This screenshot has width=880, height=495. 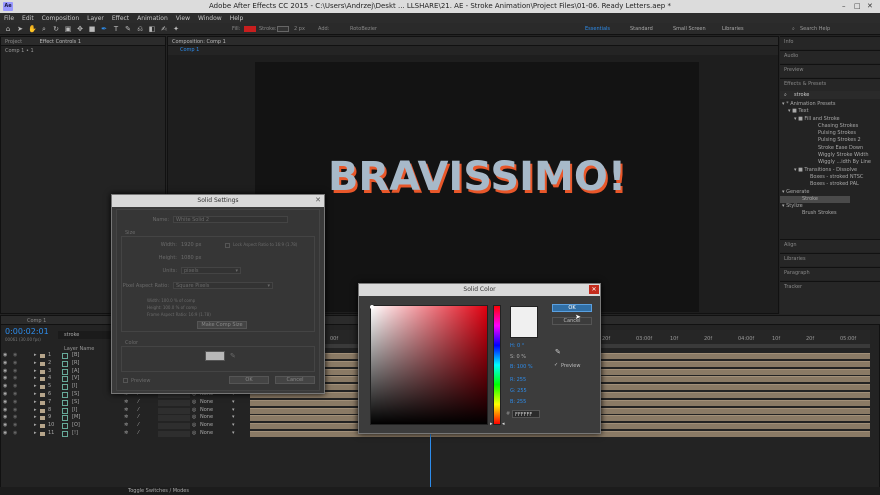 What do you see at coordinates (176, 29) in the screenshot?
I see `puppet-tool-icon: ✦` at bounding box center [176, 29].